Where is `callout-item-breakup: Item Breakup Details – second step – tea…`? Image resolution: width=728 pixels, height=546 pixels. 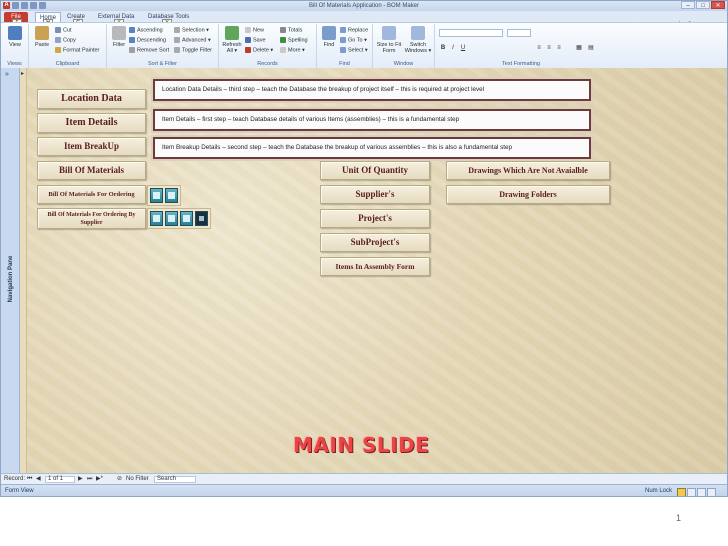
callout-item-breakup: Item Breakup Details – second step – tea… is located at coordinates (372, 148).